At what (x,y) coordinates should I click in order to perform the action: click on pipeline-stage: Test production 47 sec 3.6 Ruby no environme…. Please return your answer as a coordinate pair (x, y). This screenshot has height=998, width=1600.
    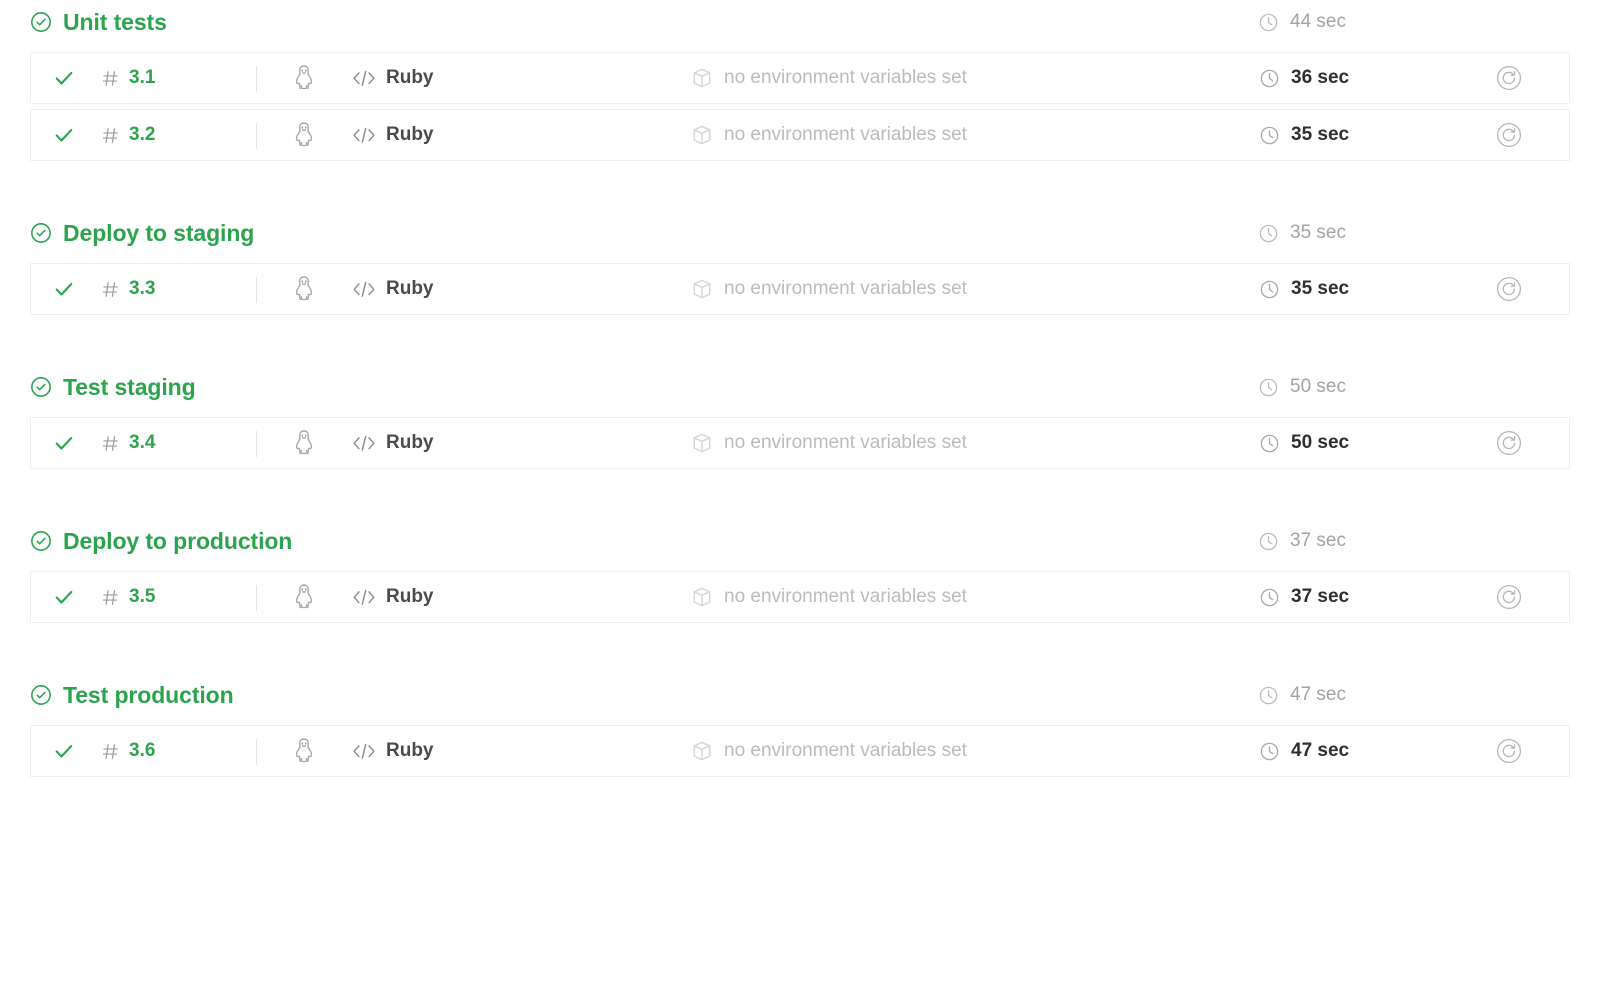
    Looking at the image, I should click on (800, 725).